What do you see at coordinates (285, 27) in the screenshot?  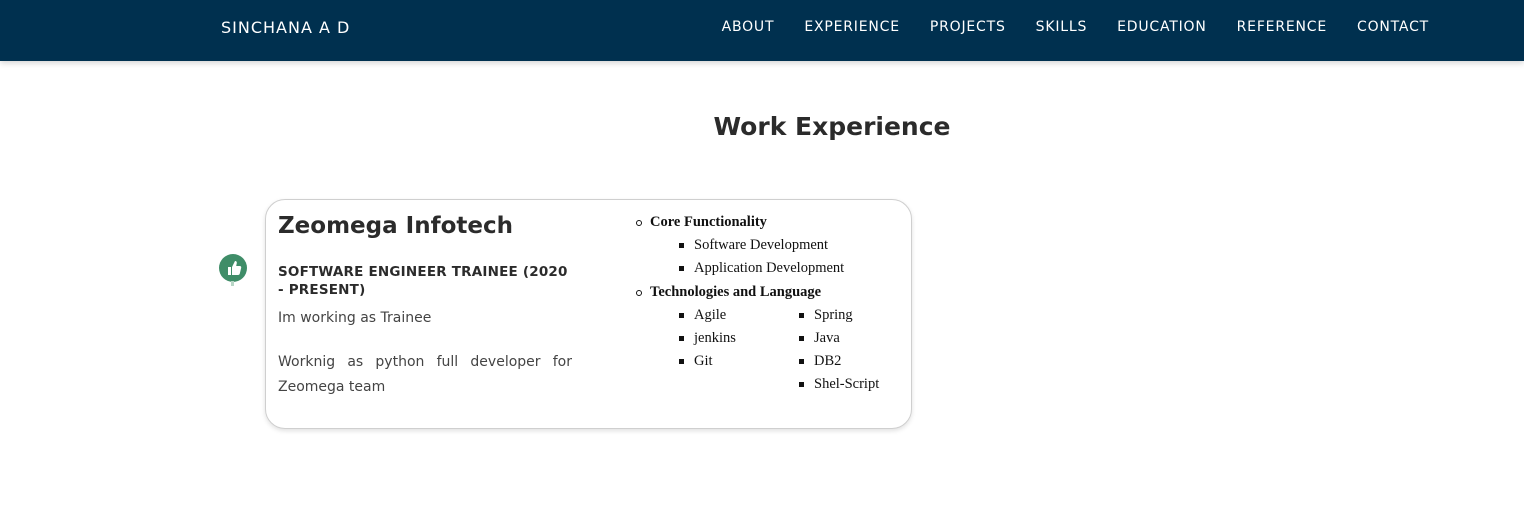 I see `brand-name-link: SINCHANA A D` at bounding box center [285, 27].